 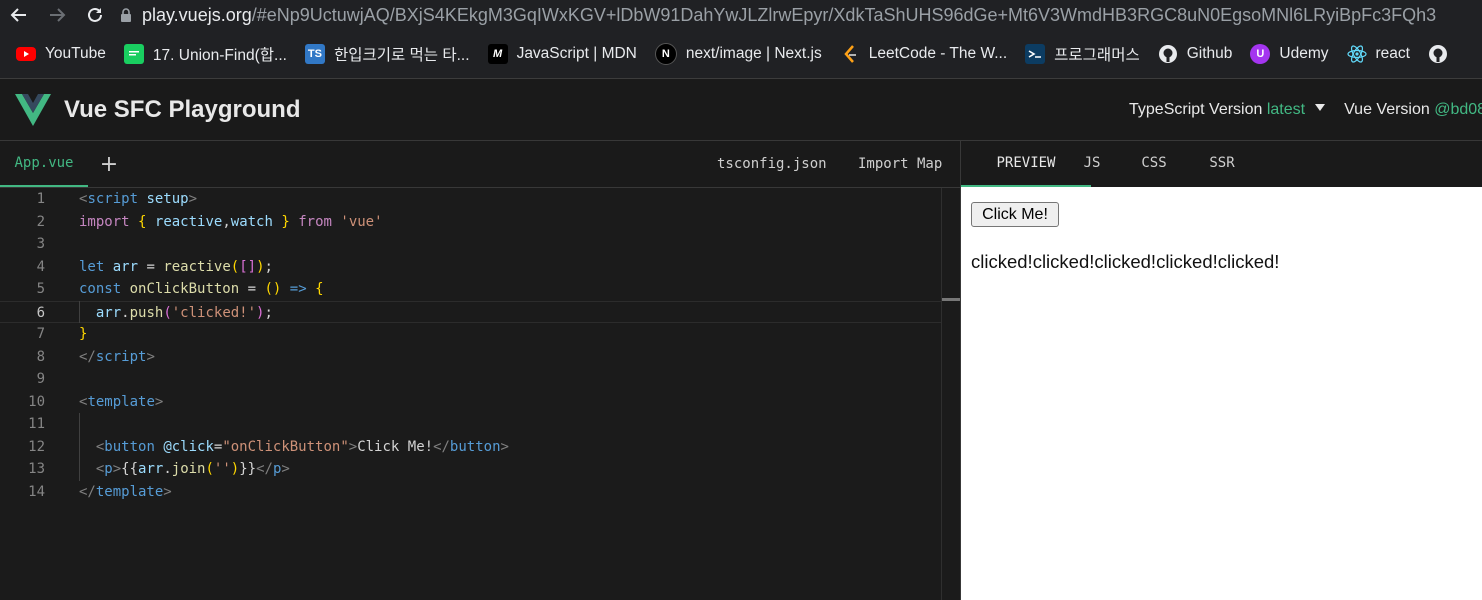 What do you see at coordinates (1209, 53) in the screenshot?
I see `bookmark-label: Github` at bounding box center [1209, 53].